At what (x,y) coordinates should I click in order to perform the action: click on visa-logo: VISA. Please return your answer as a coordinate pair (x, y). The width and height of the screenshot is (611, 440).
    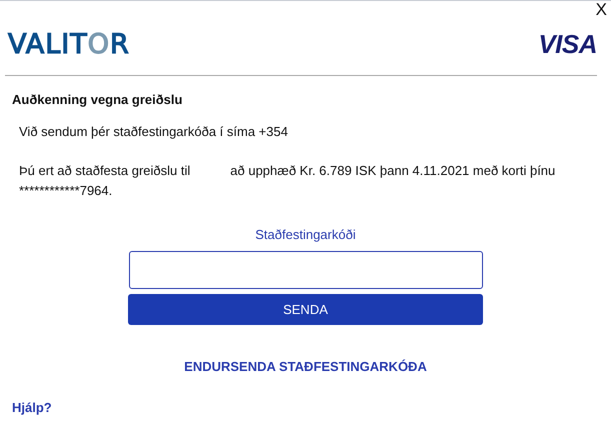
    Looking at the image, I should click on (567, 44).